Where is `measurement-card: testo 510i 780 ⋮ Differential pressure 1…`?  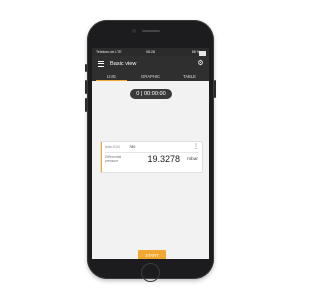 measurement-card: testo 510i 780 ⋮ Differential pressure 1… is located at coordinates (151, 157).